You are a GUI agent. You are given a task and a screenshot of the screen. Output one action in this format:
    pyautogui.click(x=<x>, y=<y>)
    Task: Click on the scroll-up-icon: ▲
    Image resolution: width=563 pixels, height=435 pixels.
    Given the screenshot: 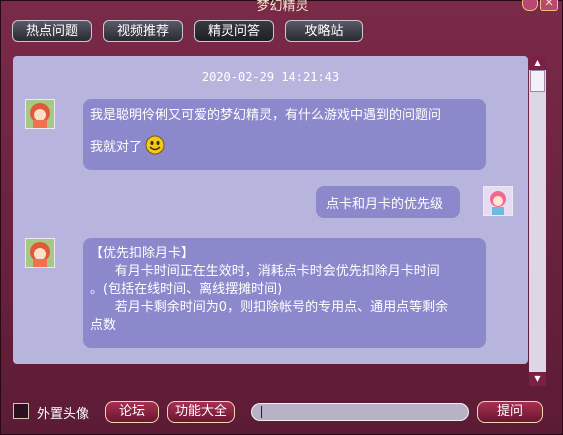 What is the action you would take?
    pyautogui.click(x=537, y=63)
    